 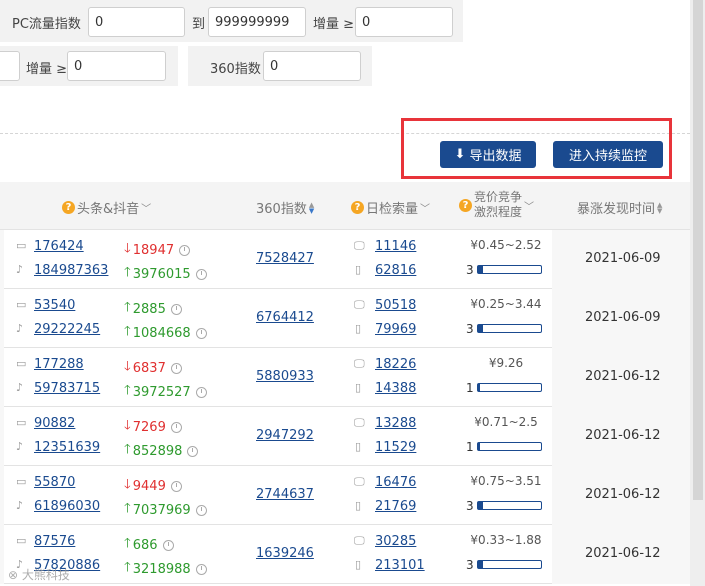 What do you see at coordinates (106, 207) in the screenshot?
I see `header-toutiao: ? 头条&抖音 ﹀` at bounding box center [106, 207].